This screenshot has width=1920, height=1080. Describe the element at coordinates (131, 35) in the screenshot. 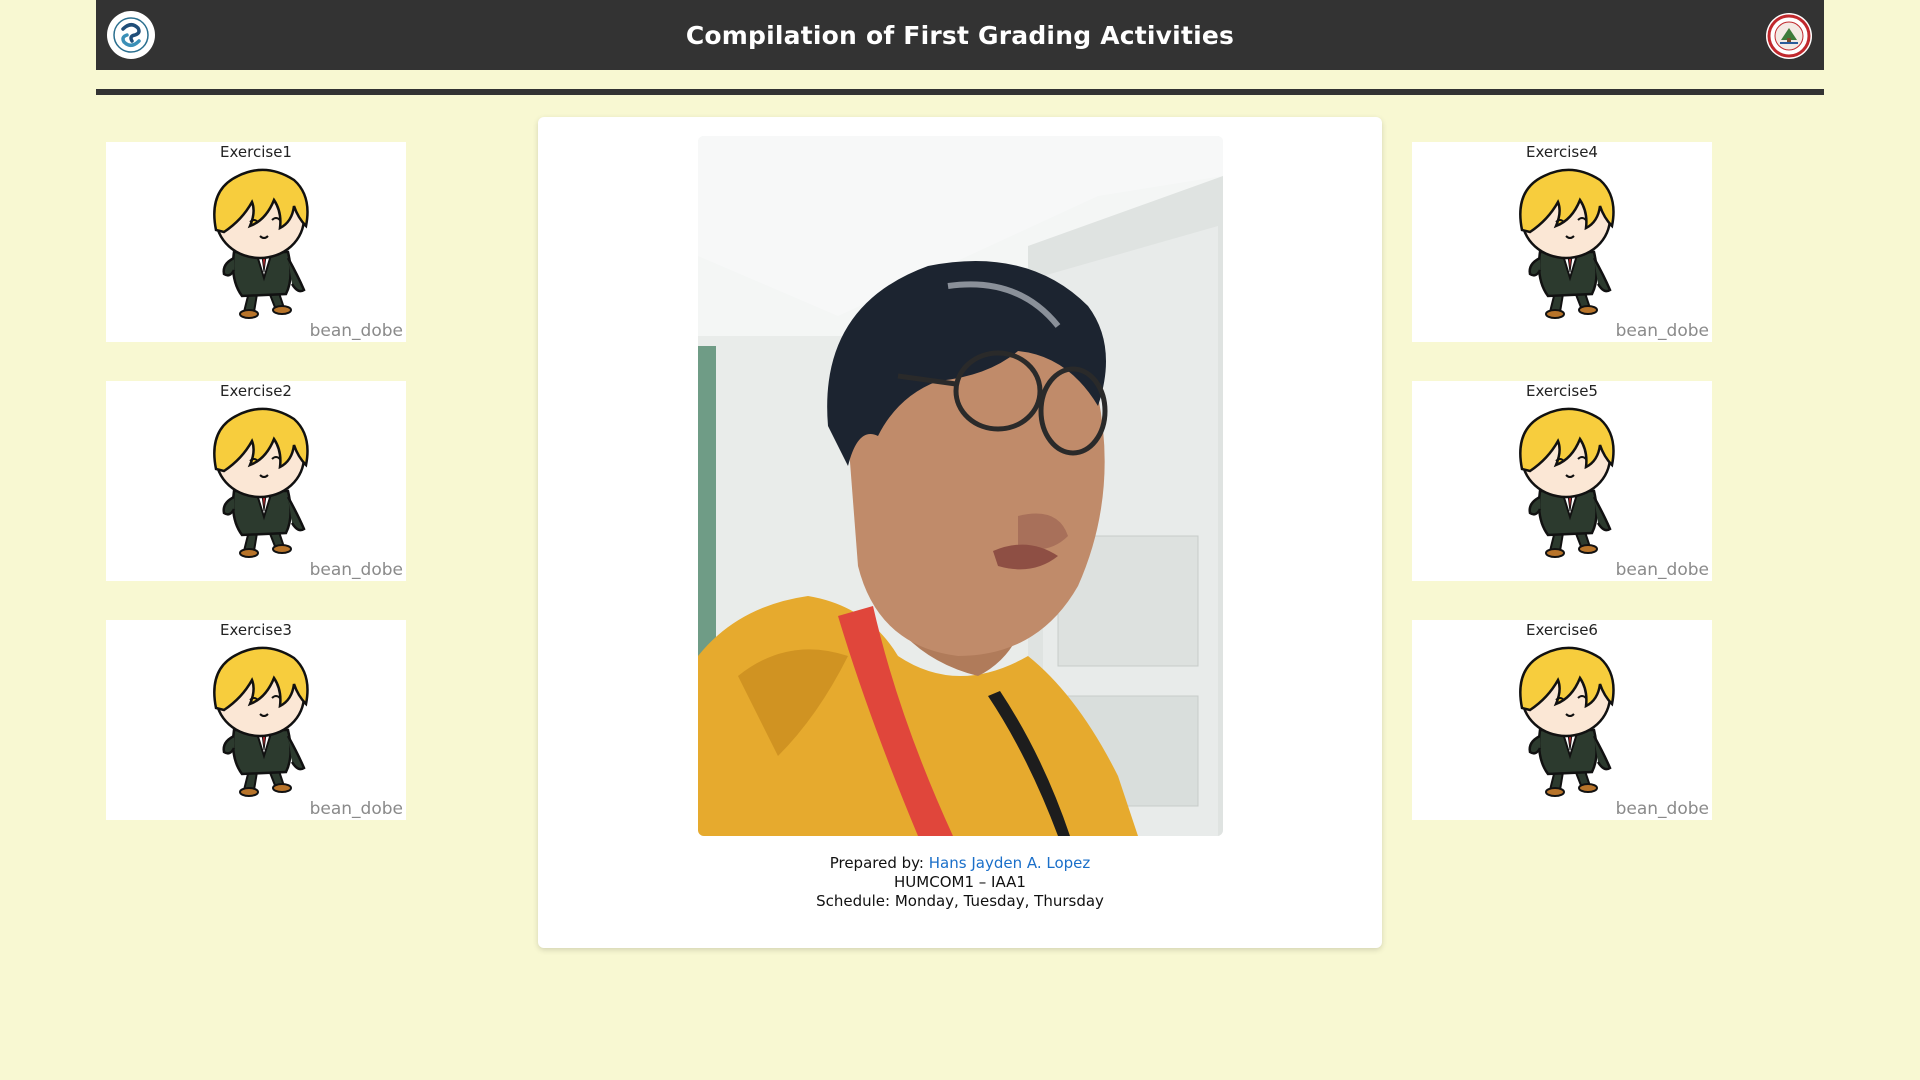

I see `swirl-logo-icon` at that location.